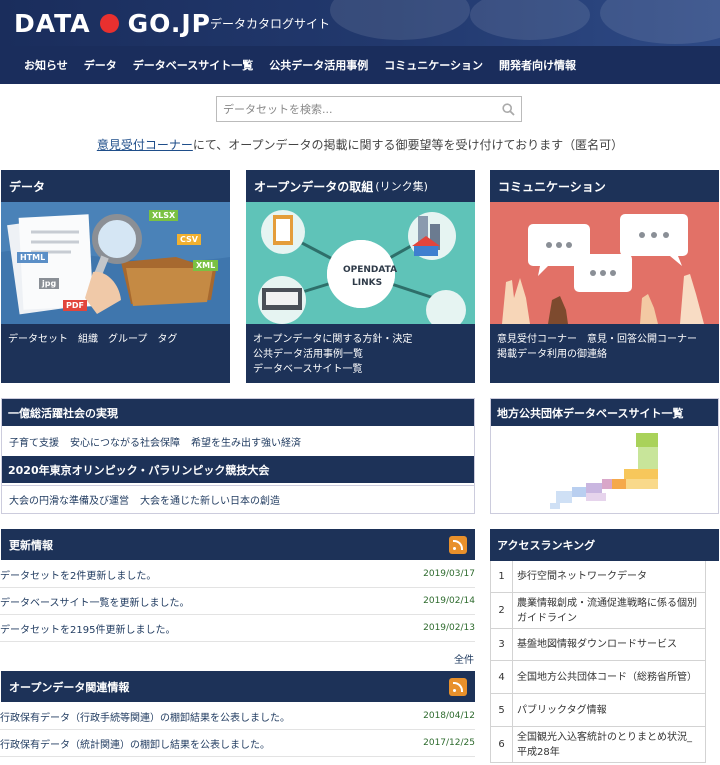 The image size is (720, 765). I want to click on link-usecase-list: 公共データ活用事例一覧, so click(362, 354).